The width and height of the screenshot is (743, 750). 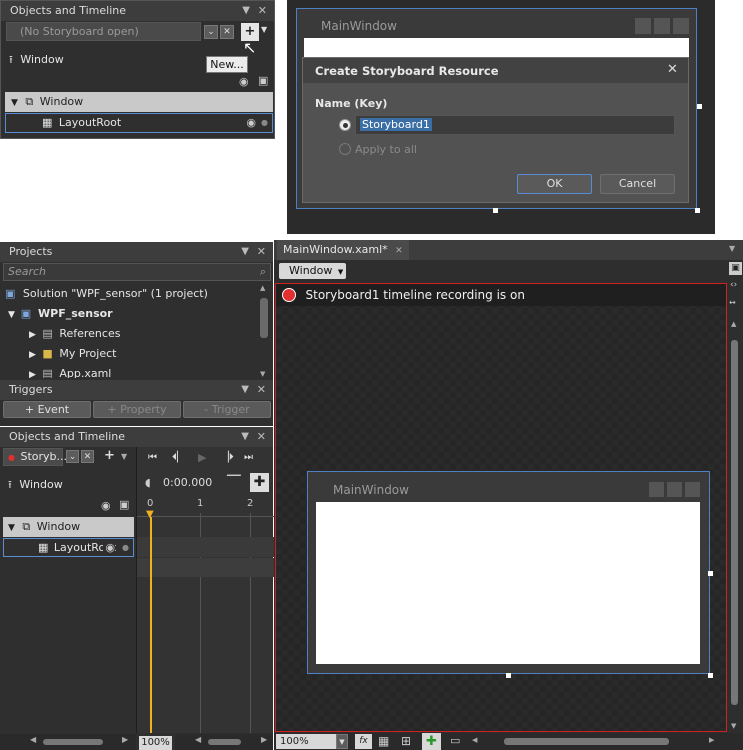 I want to click on snap-lines-icon: ✚, so click(x=431, y=741).